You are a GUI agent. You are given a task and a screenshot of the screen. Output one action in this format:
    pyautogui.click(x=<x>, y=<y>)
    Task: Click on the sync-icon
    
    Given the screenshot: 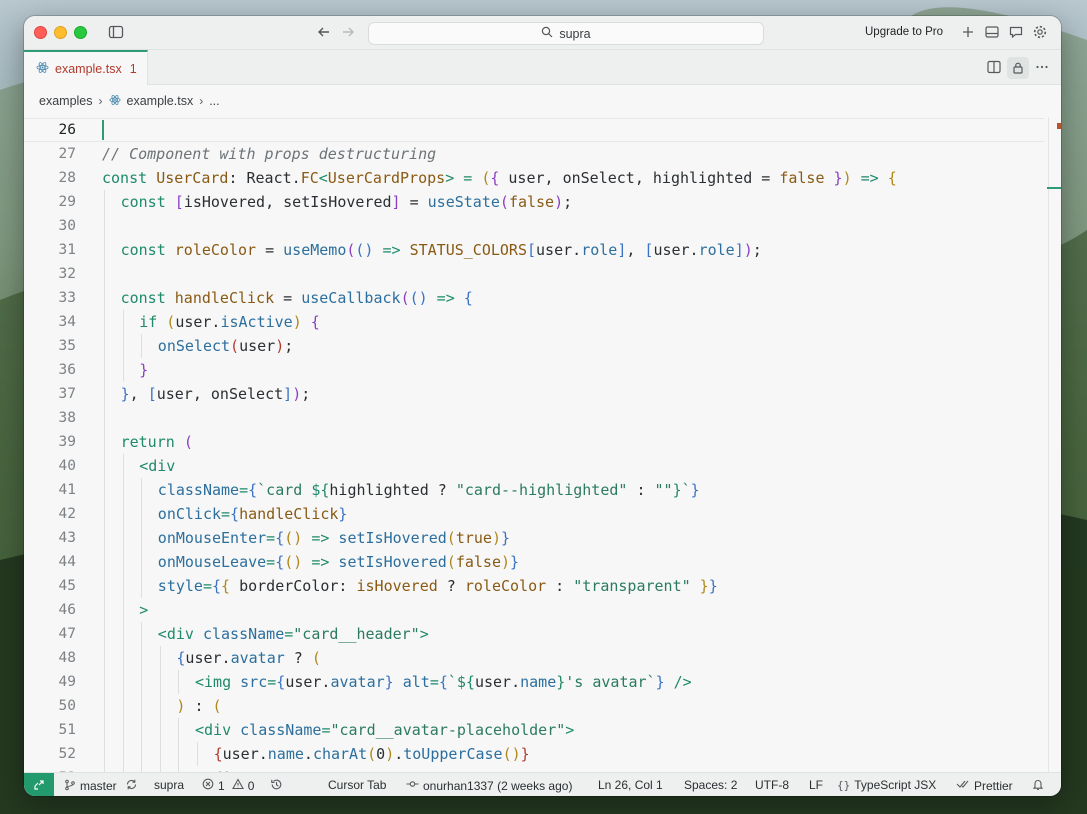 What is the action you would take?
    pyautogui.click(x=131, y=786)
    